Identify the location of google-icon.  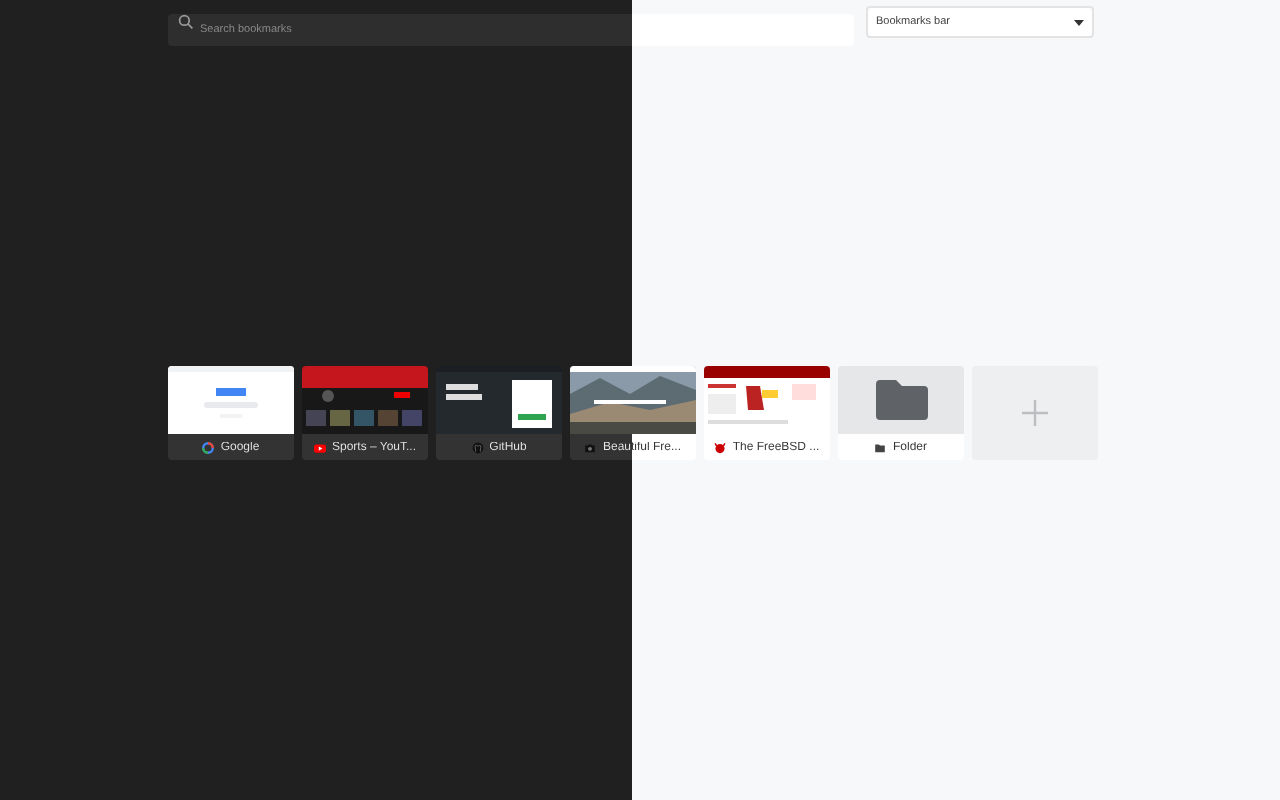
(208, 447).